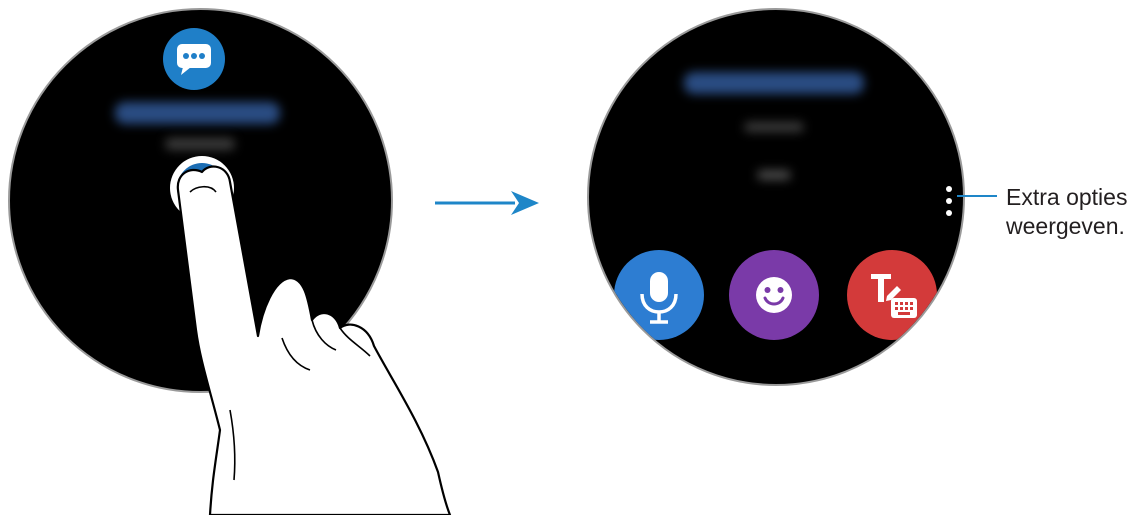 Image resolution: width=1145 pixels, height=515 pixels. I want to click on keyboard-input-button, so click(892, 295).